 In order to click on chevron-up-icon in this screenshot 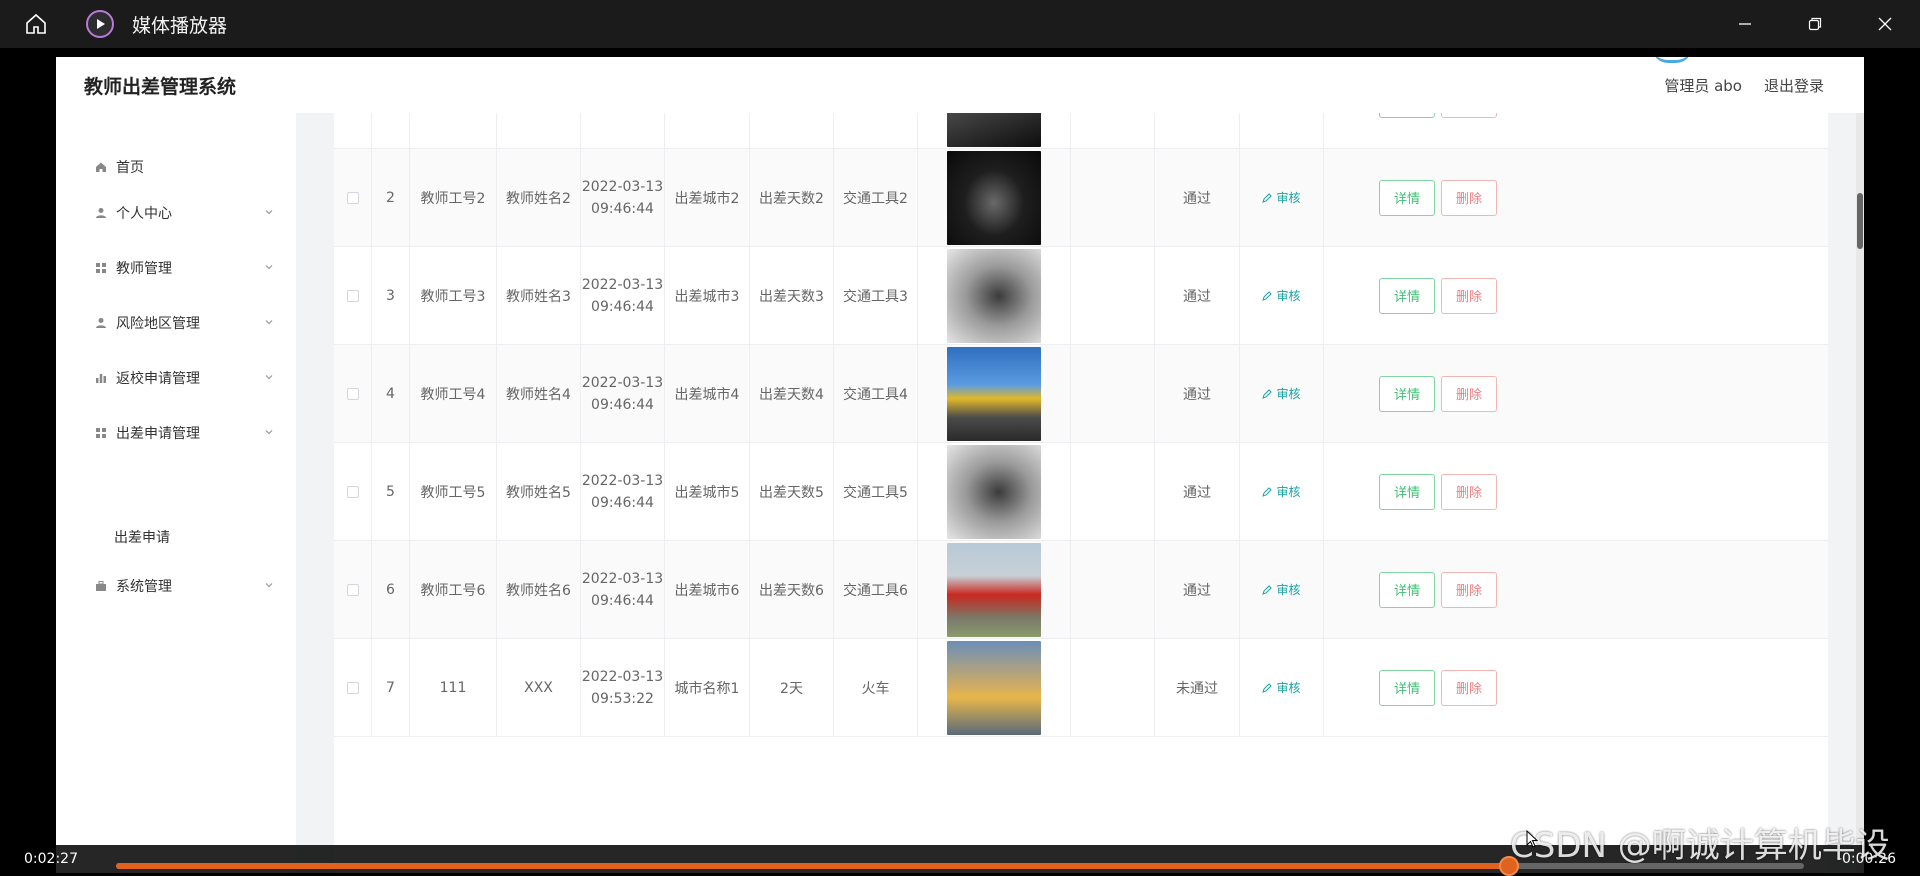, I will do `click(269, 432)`.